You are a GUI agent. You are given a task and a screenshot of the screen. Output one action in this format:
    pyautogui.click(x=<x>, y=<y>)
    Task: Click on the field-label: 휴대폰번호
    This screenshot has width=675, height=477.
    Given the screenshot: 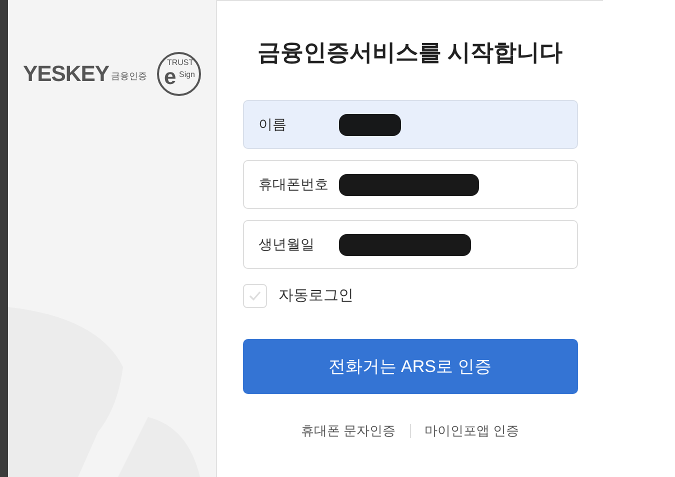 What is the action you would take?
    pyautogui.click(x=294, y=184)
    